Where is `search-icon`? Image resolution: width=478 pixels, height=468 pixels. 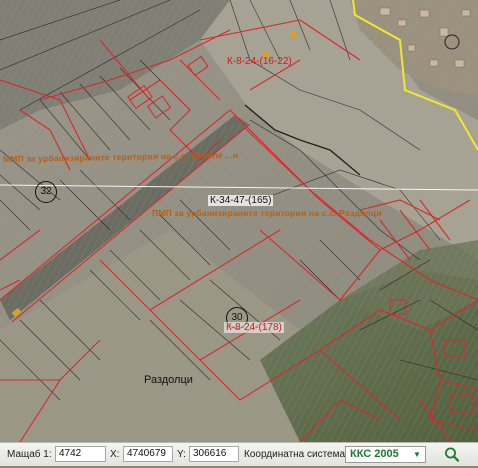
search-icon is located at coordinates (452, 454).